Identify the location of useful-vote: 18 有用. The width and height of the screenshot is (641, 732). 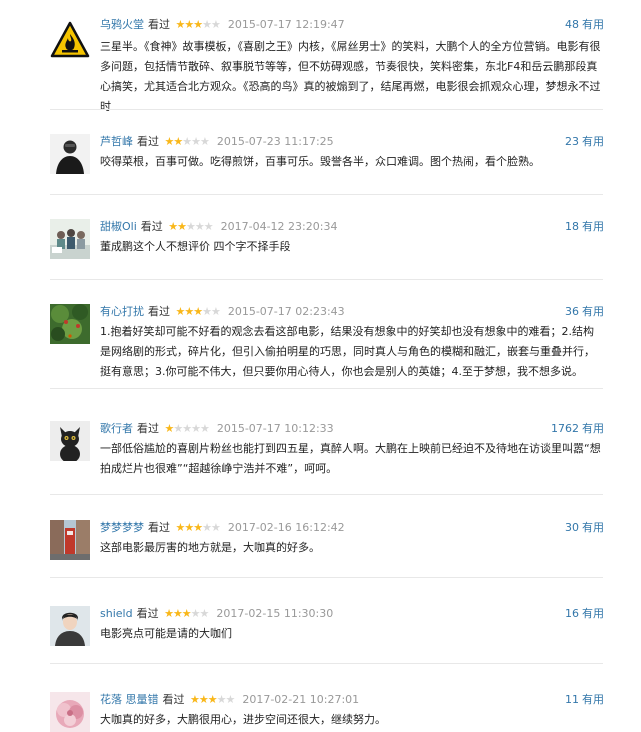
(584, 227).